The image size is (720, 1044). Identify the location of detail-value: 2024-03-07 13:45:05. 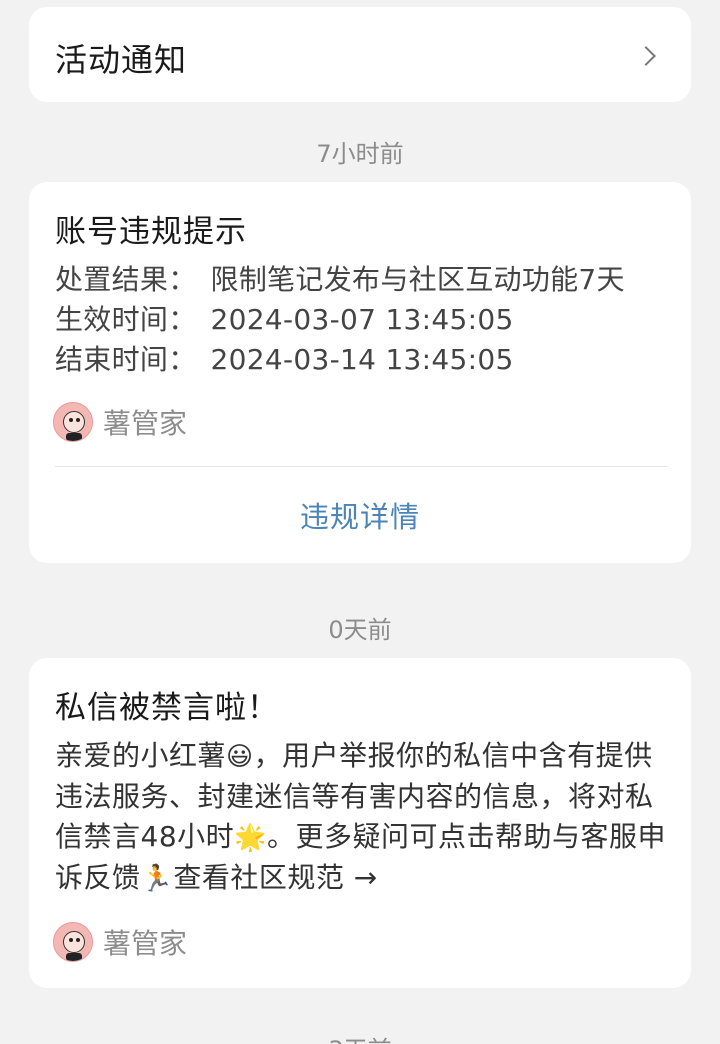
(362, 319).